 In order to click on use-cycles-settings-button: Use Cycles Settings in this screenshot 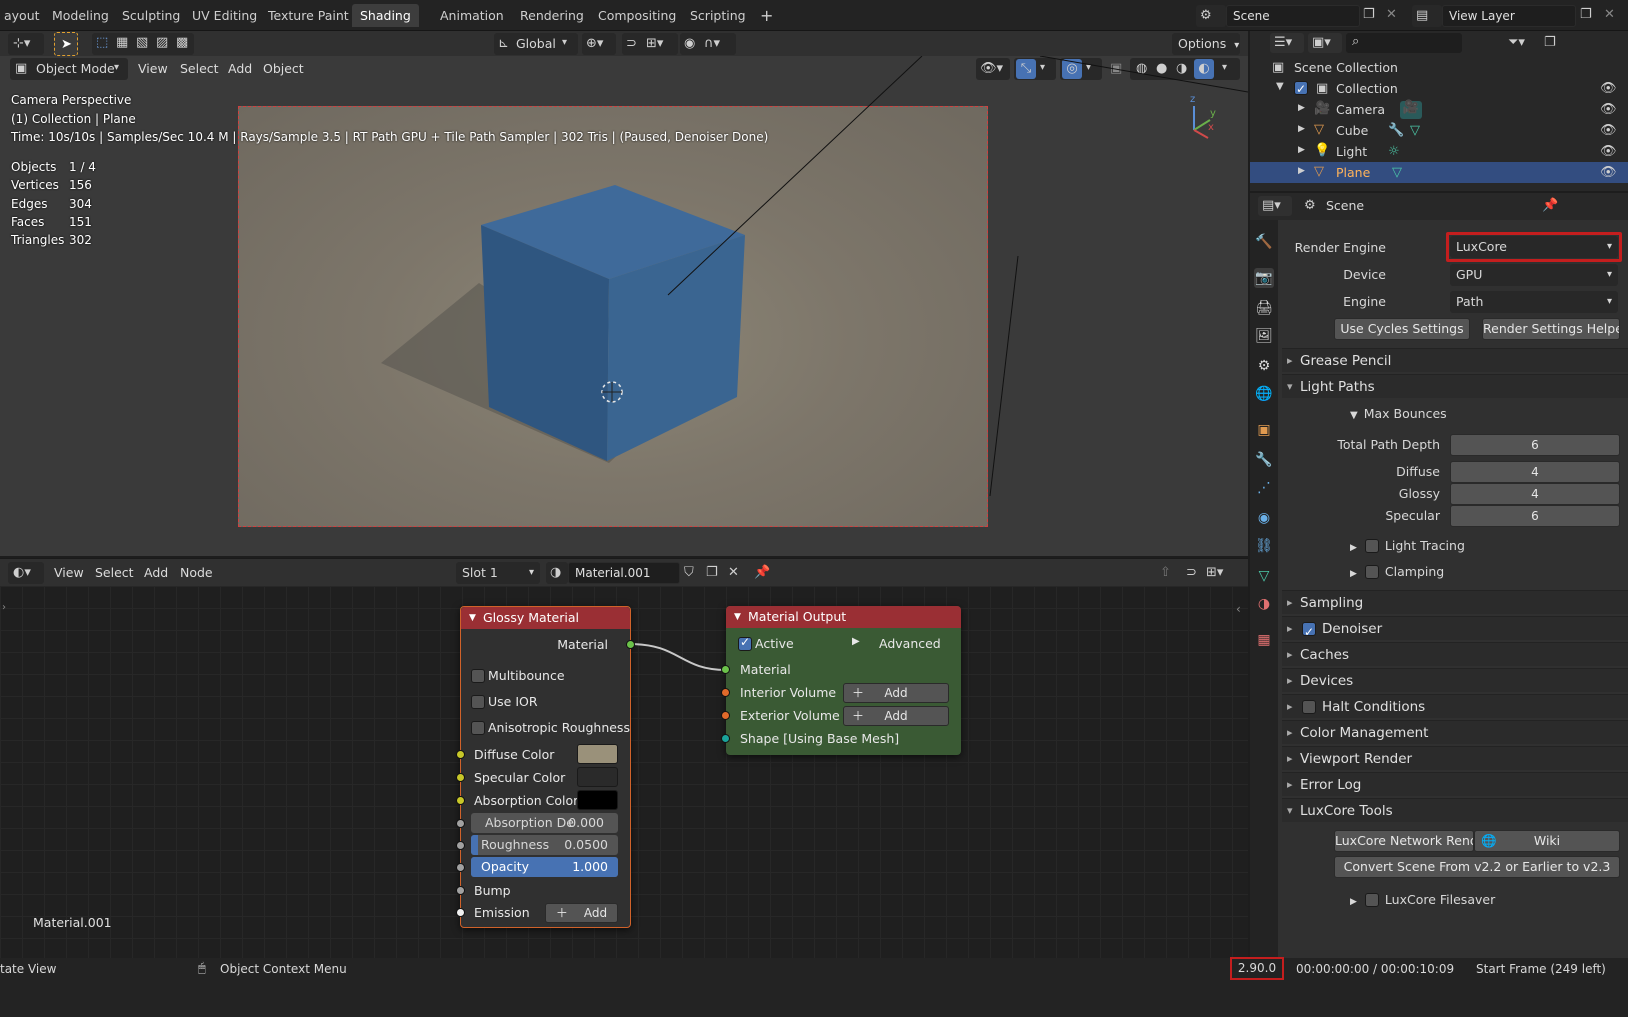, I will do `click(1402, 329)`.